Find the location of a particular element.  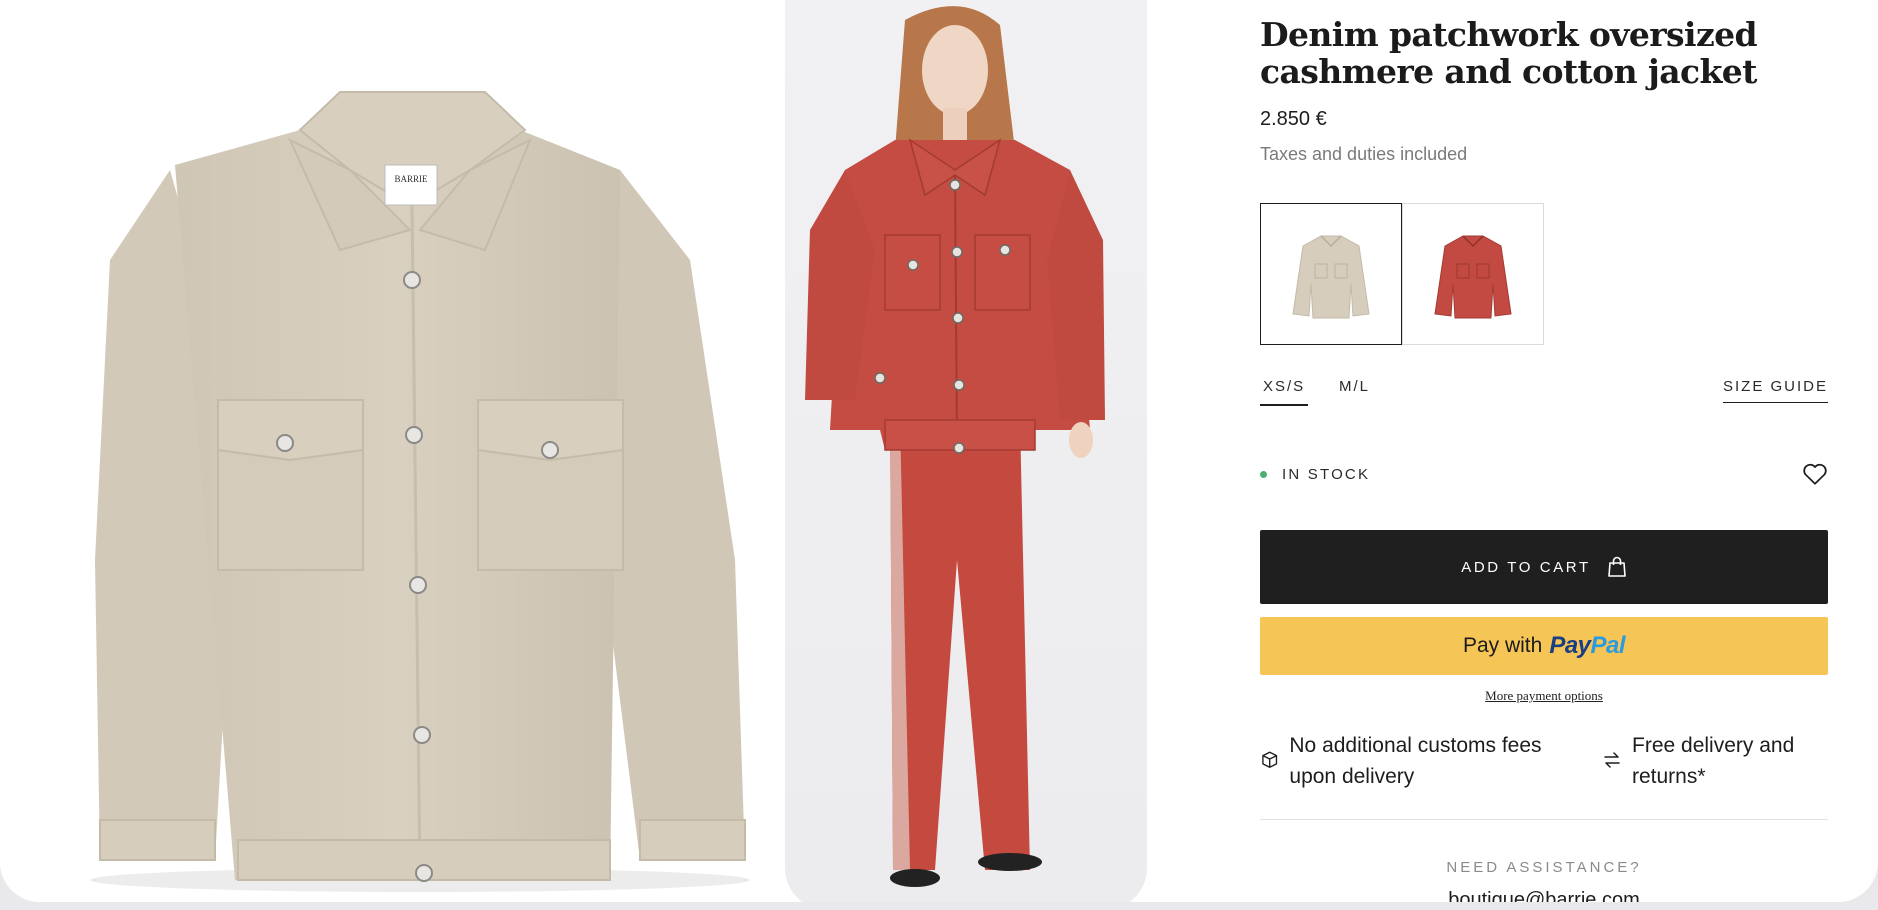

assistance-heading: NEED ASSISTANCE? is located at coordinates (1544, 867).